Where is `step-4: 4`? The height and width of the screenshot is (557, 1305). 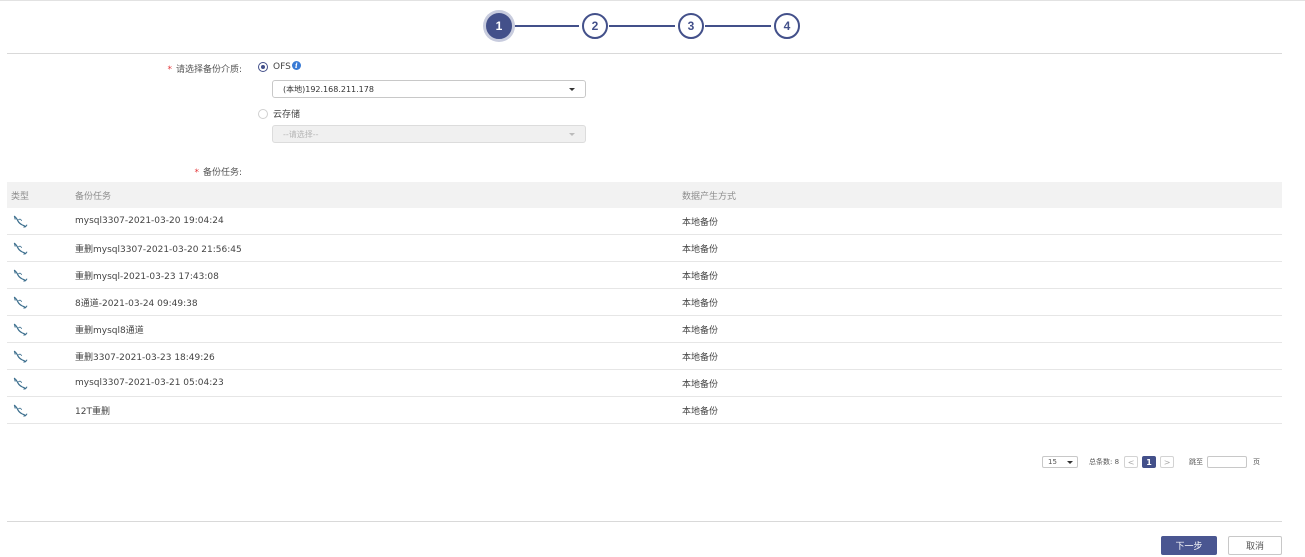
step-4: 4 is located at coordinates (787, 26).